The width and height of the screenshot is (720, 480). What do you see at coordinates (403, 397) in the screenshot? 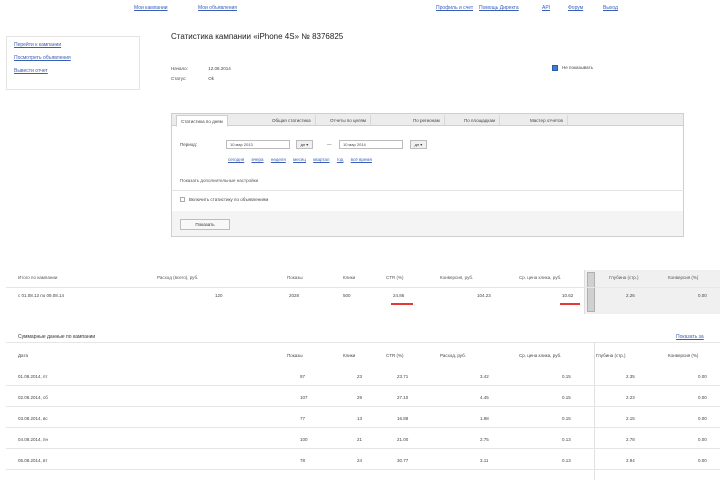
I see `row-value-cell: 27.10` at bounding box center [403, 397].